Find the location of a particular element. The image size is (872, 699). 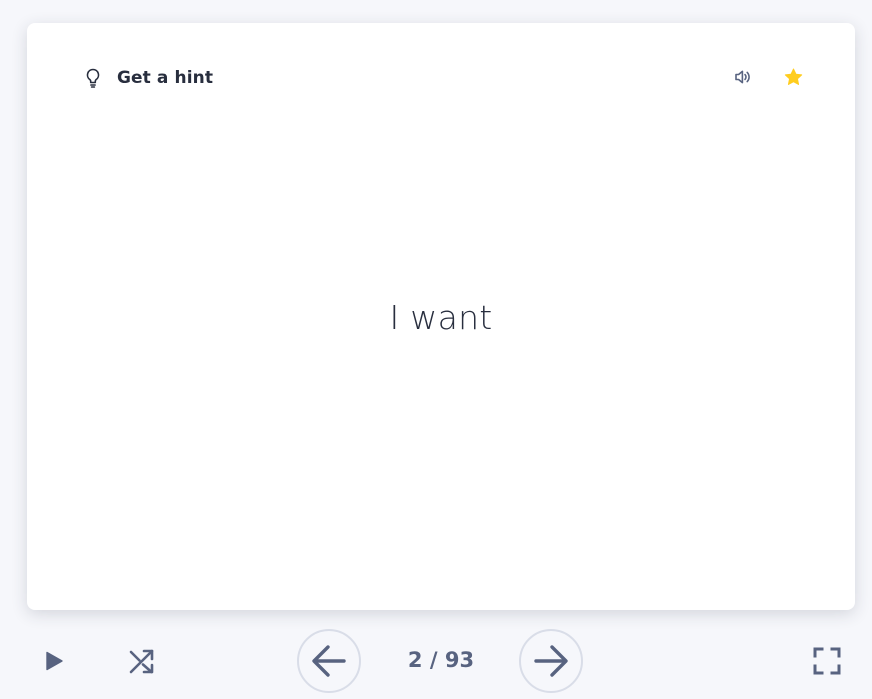

hint-label: Get a hint is located at coordinates (165, 78).